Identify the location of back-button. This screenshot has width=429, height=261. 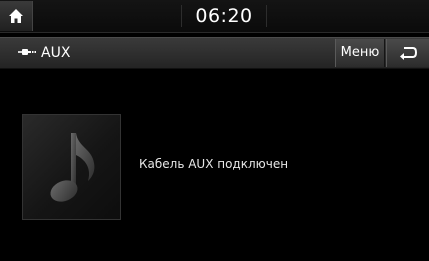
(407, 53).